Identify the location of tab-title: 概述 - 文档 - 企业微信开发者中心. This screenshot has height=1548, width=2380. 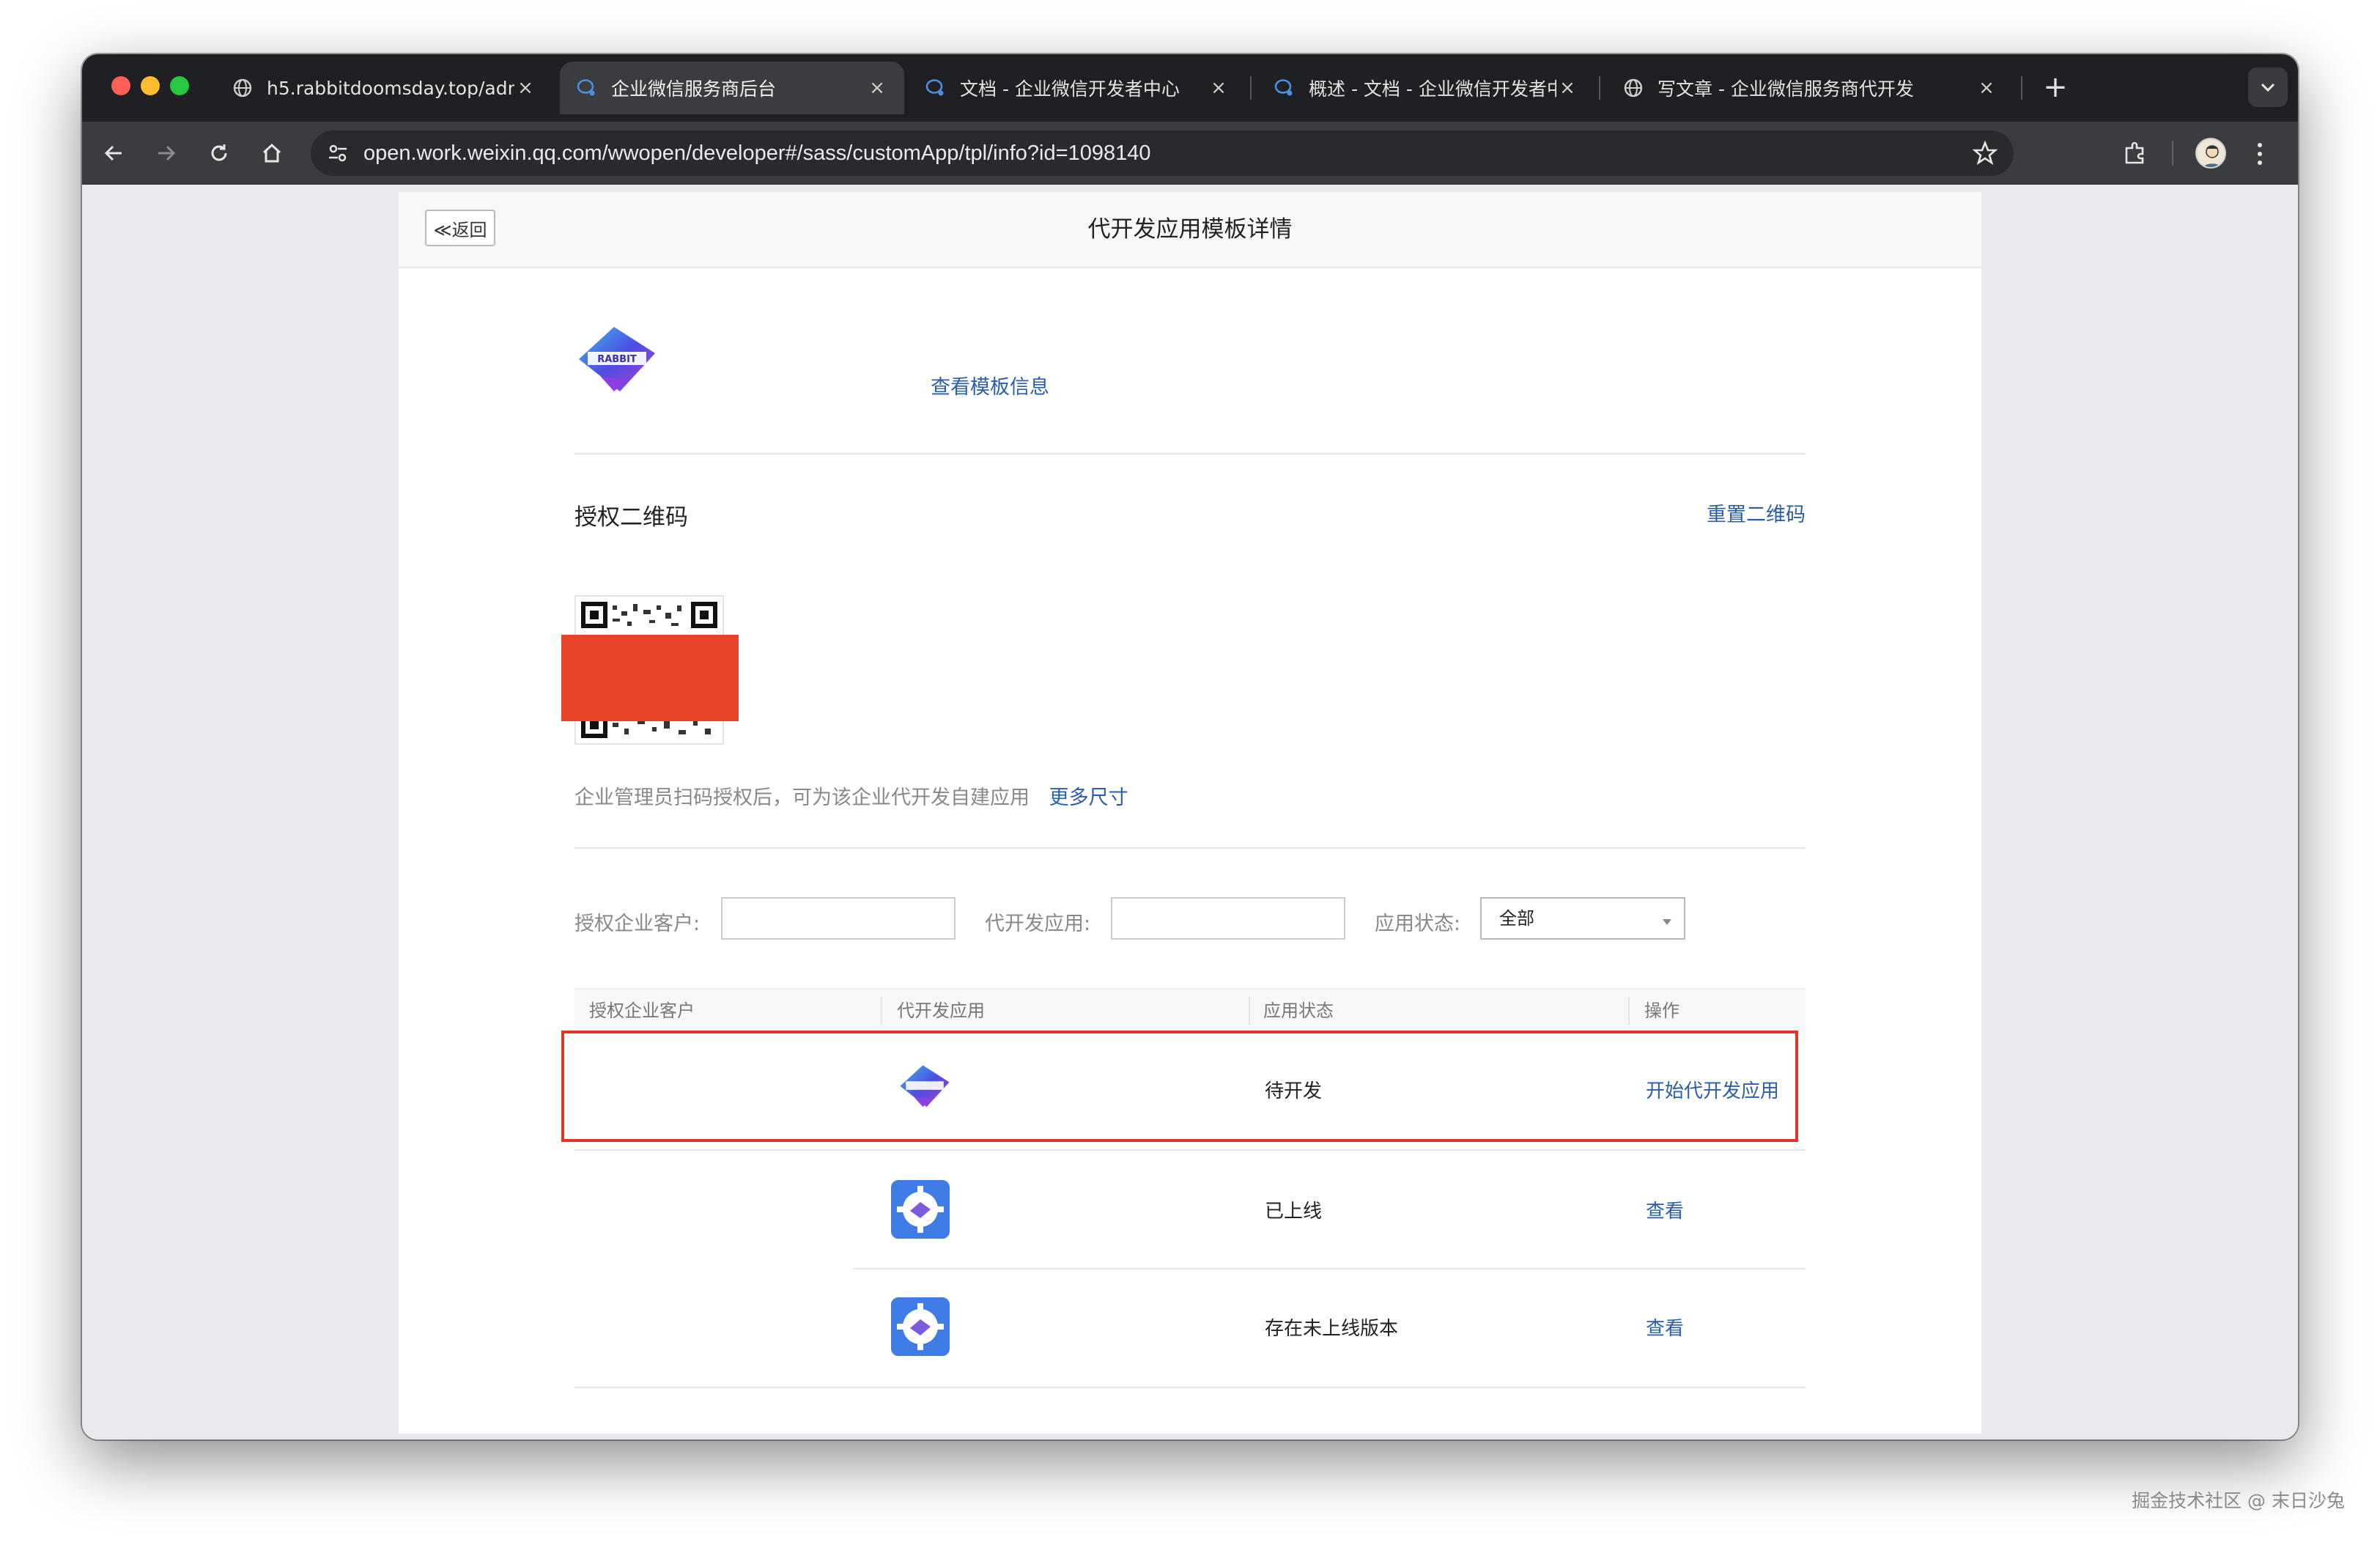
(1432, 89).